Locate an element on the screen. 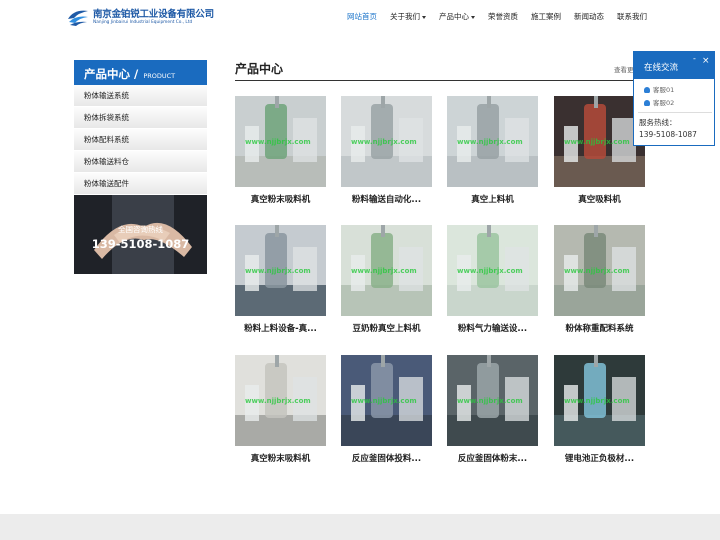 This screenshot has width=720, height=540. sidebar-title: 产品中心 / PRODUCT is located at coordinates (140, 72).